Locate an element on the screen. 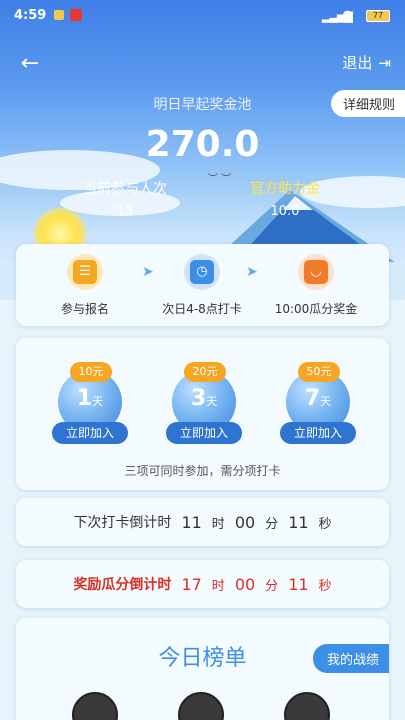 The height and width of the screenshot is (720, 405). official-fund-label: 官方助力金 is located at coordinates (285, 189).